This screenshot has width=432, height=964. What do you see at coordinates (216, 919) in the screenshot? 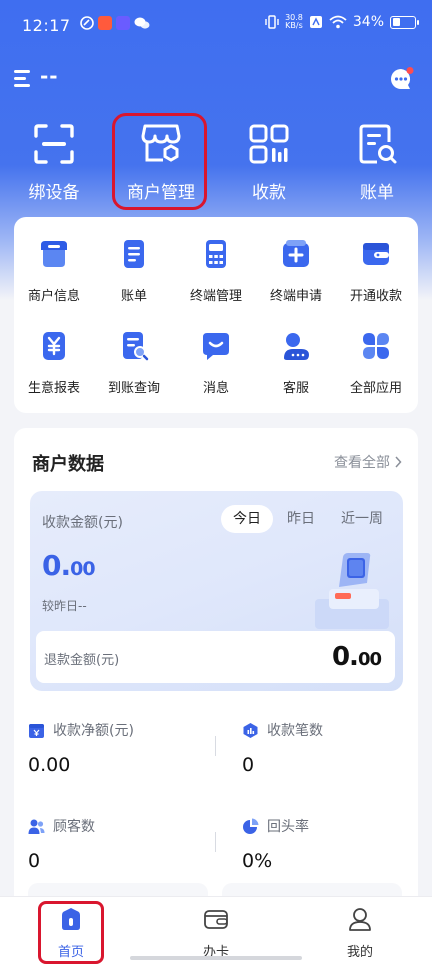
I see `card-icon` at bounding box center [216, 919].